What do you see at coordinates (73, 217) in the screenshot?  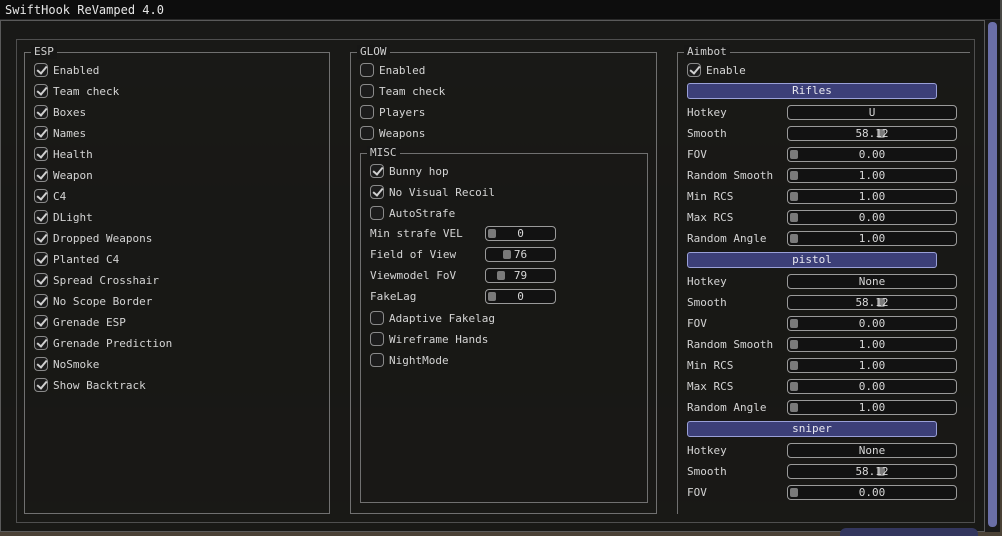 I see `checkbox-label: DLight` at bounding box center [73, 217].